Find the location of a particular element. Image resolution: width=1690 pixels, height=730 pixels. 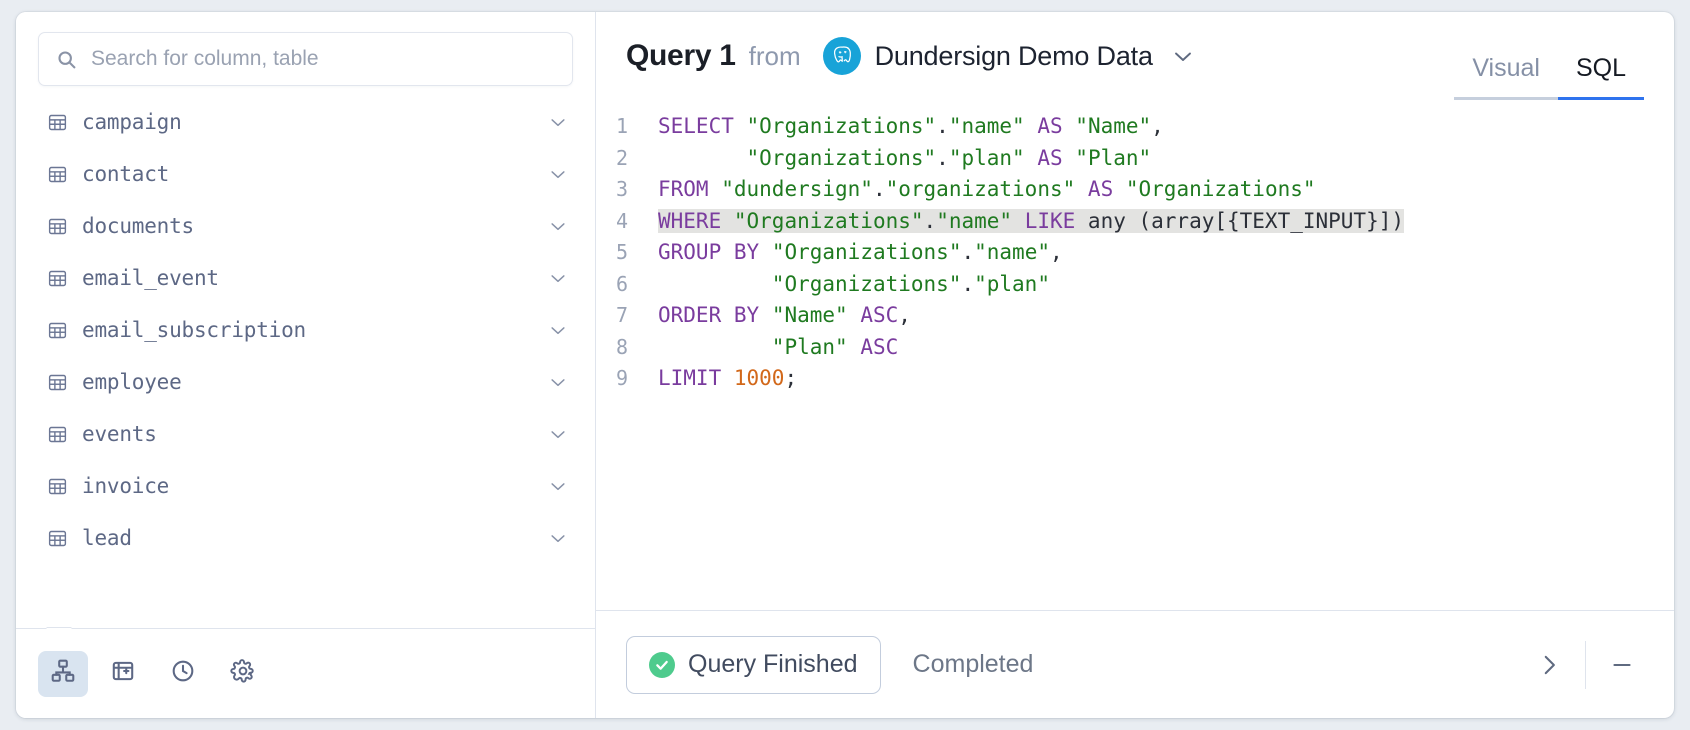

table-name: events is located at coordinates (119, 434).